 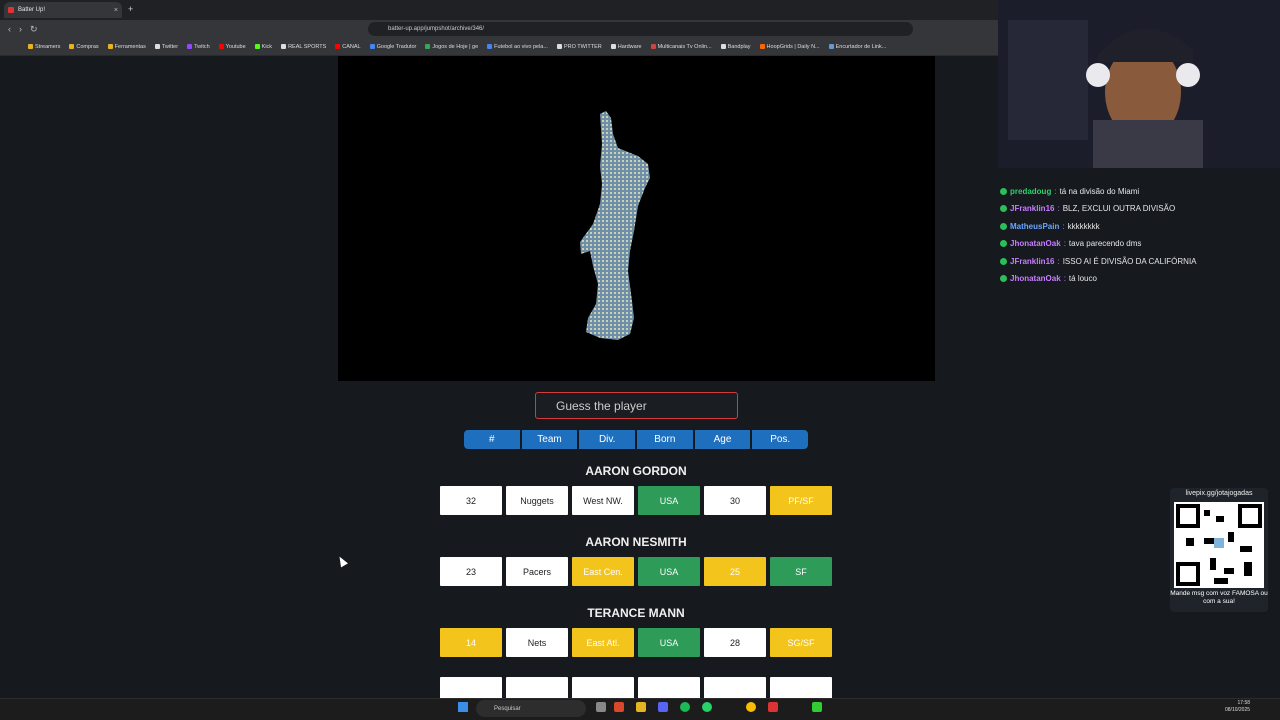 I want to click on browser-tab: Batter Up! ×, so click(x=63, y=10).